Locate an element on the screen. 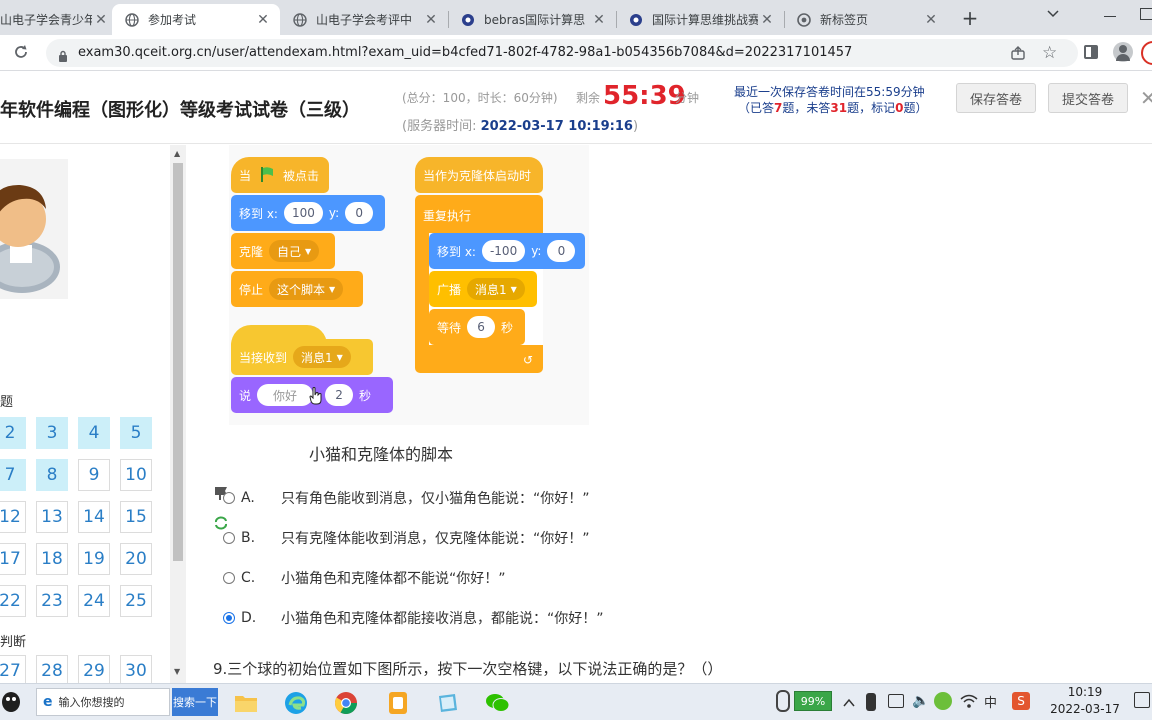 The image size is (1152, 720). green-flag-icon is located at coordinates (267, 175).